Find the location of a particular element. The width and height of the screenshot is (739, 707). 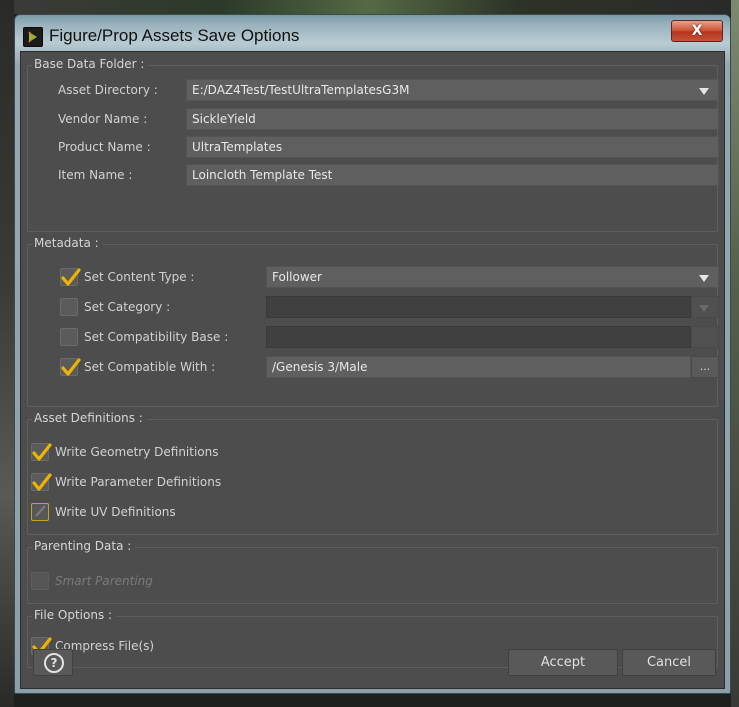

base-data-folder-label: Base Data Folder : is located at coordinates (90, 64).